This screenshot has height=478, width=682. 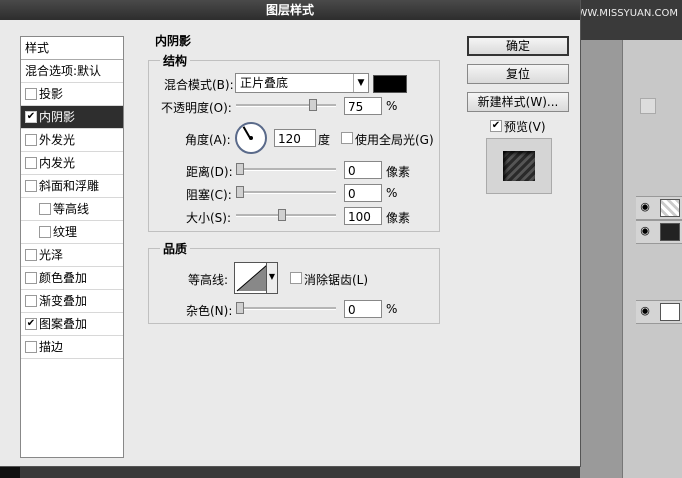 I want to click on opacity-label: 不透明度(O):, so click(x=196, y=108).